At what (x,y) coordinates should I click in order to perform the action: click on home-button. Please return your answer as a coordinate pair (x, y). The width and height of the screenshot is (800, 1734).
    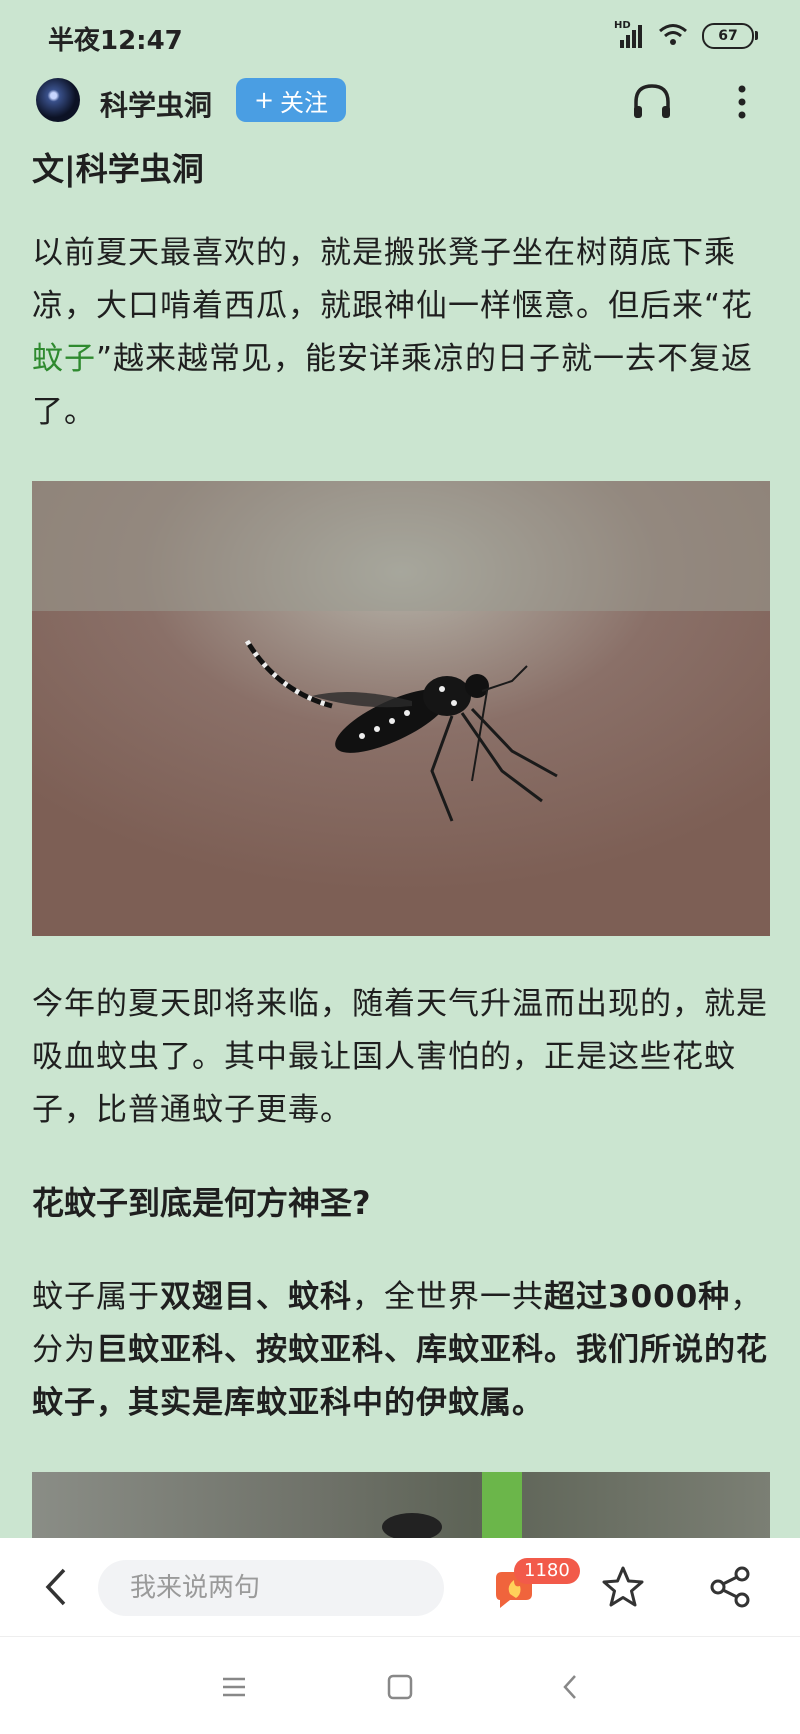
    Looking at the image, I should click on (400, 1687).